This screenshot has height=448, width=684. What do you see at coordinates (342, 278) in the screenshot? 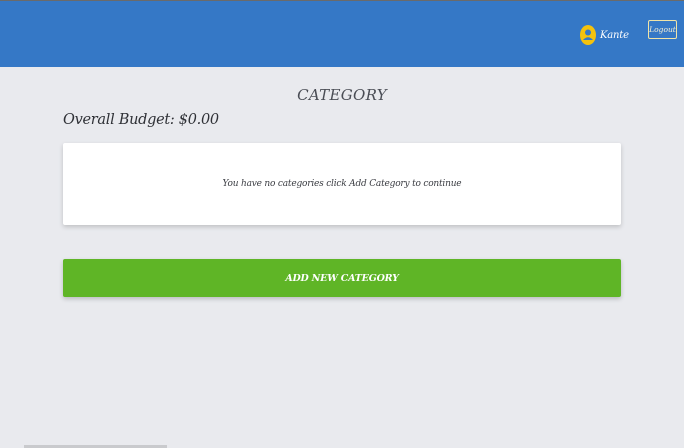
I see `add-new-category-button: ADD NEW CATEGORY` at bounding box center [342, 278].